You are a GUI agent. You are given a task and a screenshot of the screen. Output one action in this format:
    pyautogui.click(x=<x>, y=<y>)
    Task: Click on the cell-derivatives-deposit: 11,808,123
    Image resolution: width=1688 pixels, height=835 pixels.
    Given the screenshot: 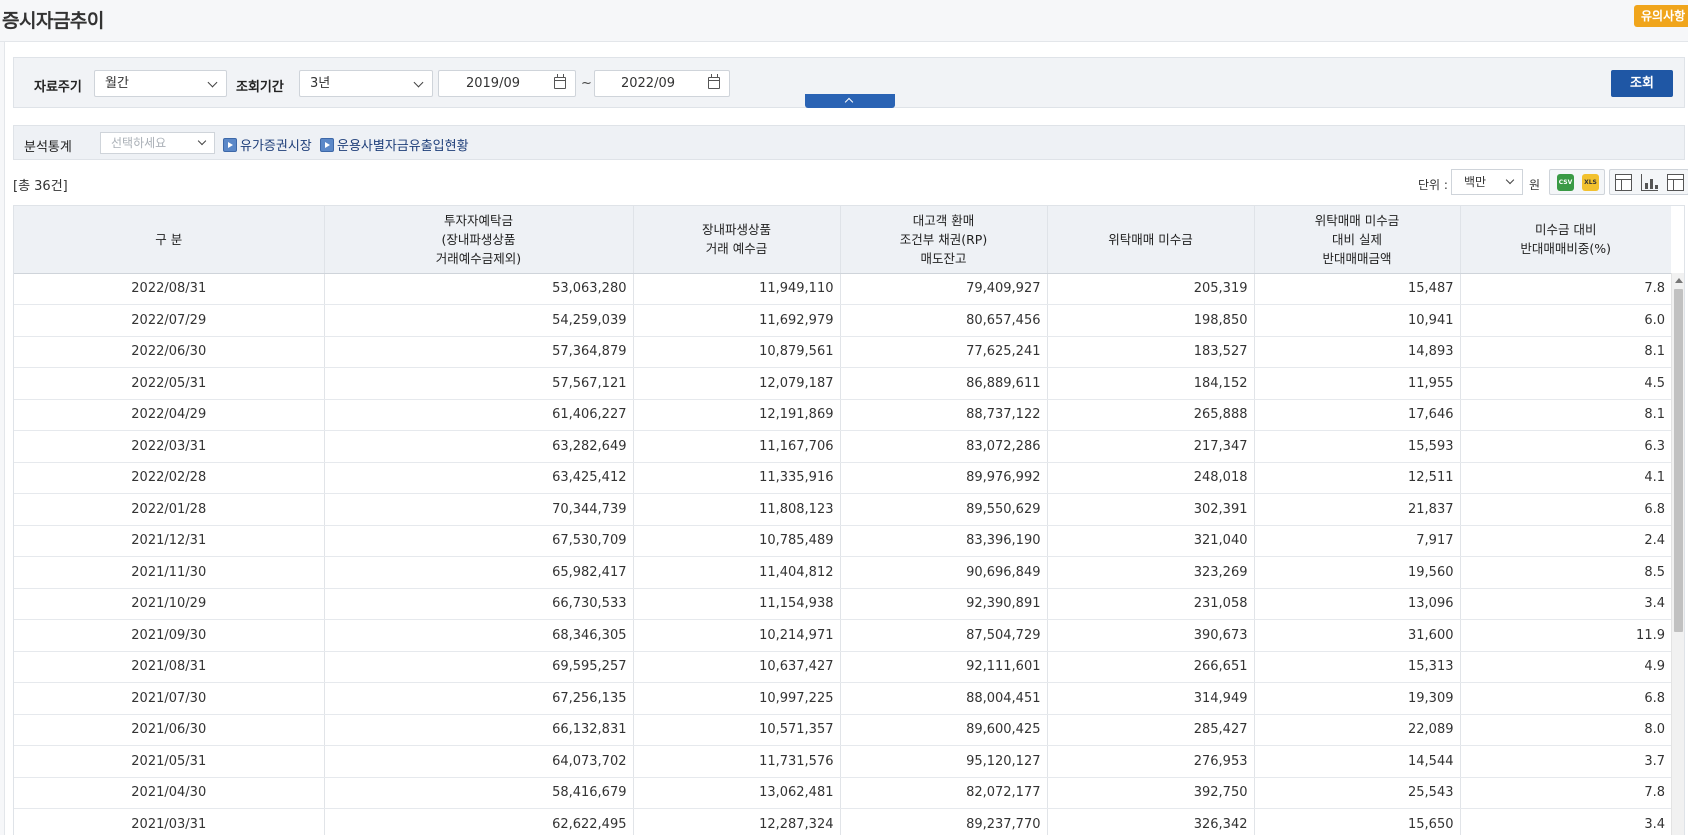 What is the action you would take?
    pyautogui.click(x=737, y=509)
    